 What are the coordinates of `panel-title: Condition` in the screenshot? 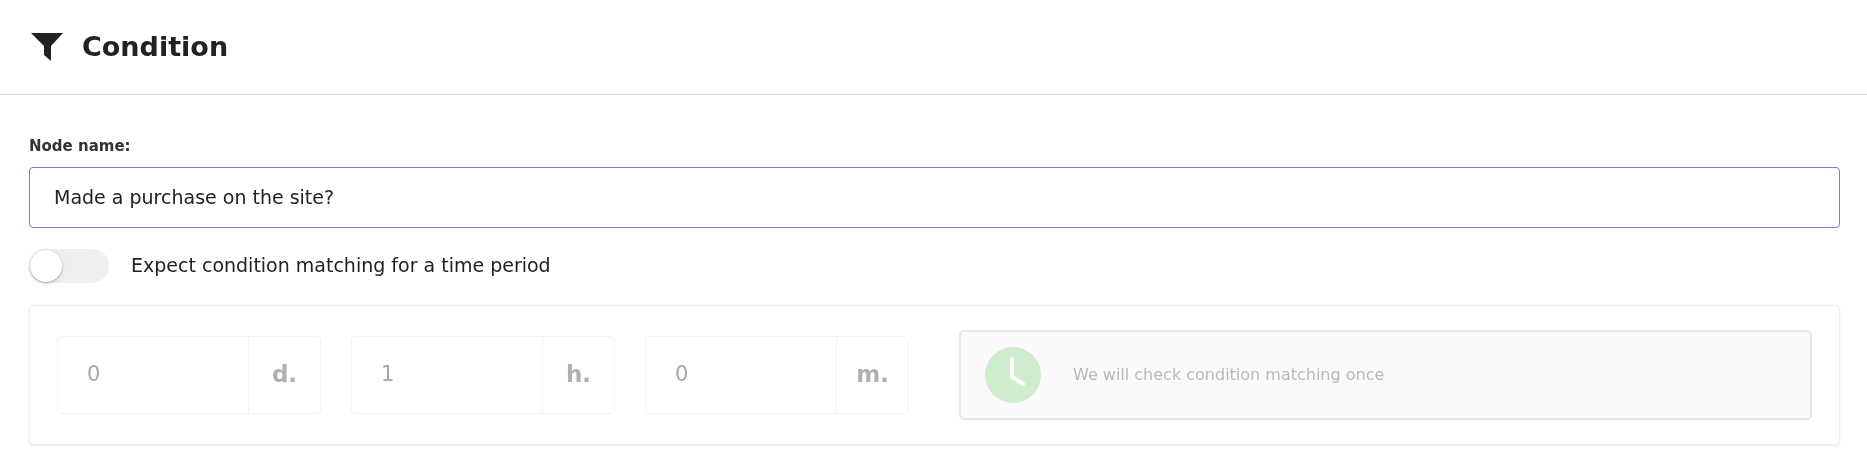 It's located at (155, 46).